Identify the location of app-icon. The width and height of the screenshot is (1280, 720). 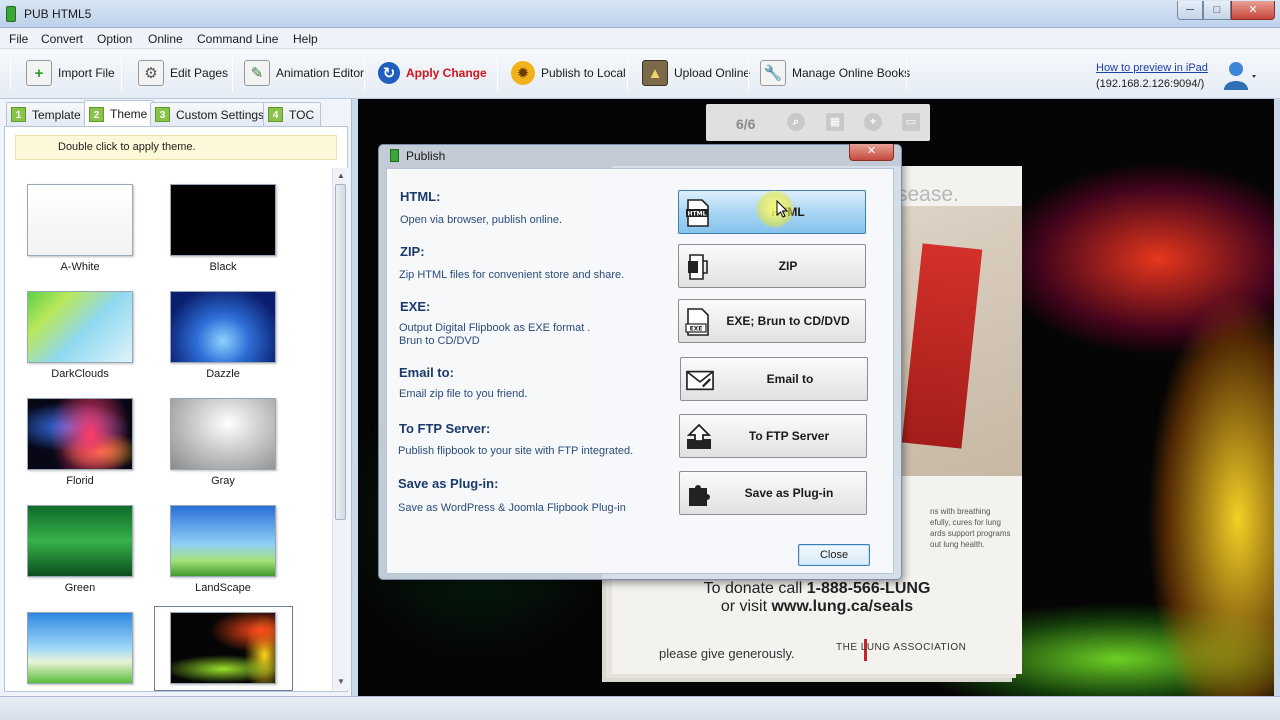
(11, 14).